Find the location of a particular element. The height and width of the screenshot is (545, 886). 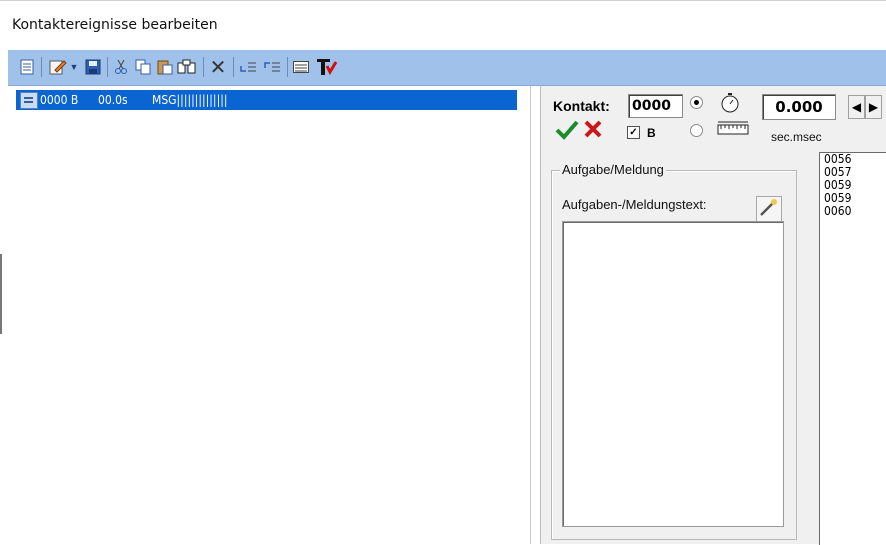

prev-arrow-icon: ◀ is located at coordinates (856, 107).